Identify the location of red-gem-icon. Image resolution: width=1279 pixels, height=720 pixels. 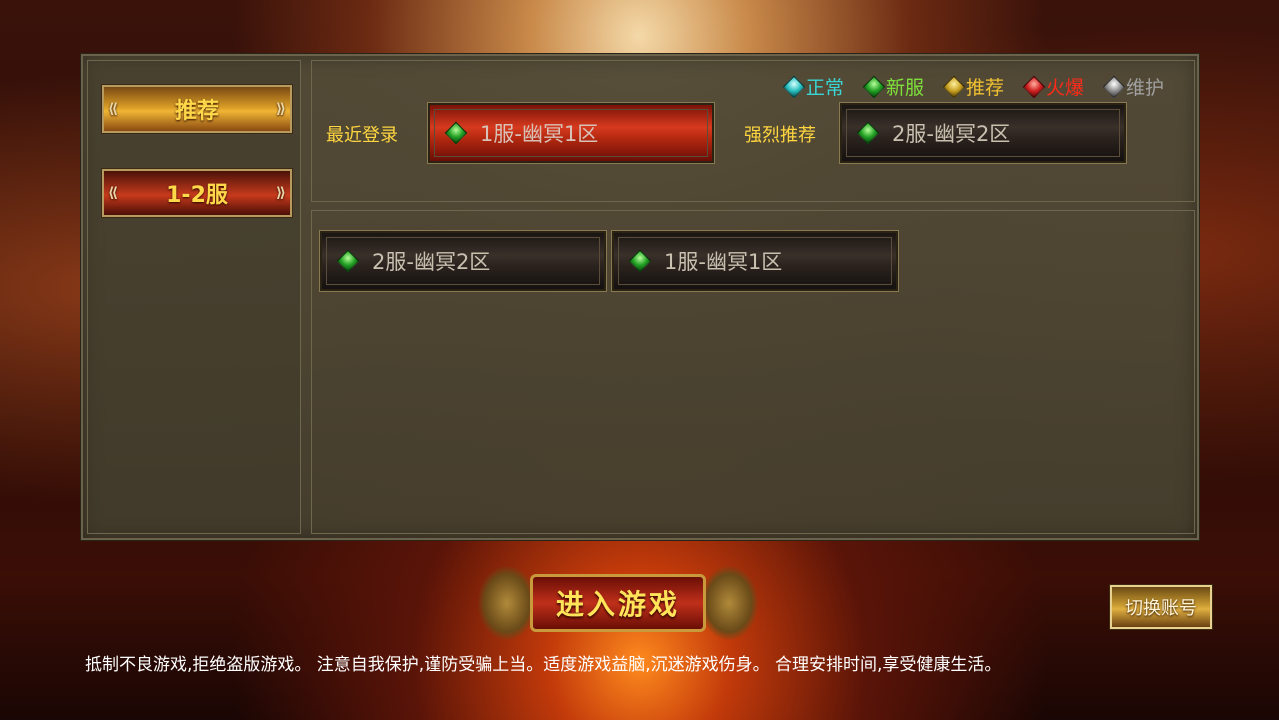
(1034, 86).